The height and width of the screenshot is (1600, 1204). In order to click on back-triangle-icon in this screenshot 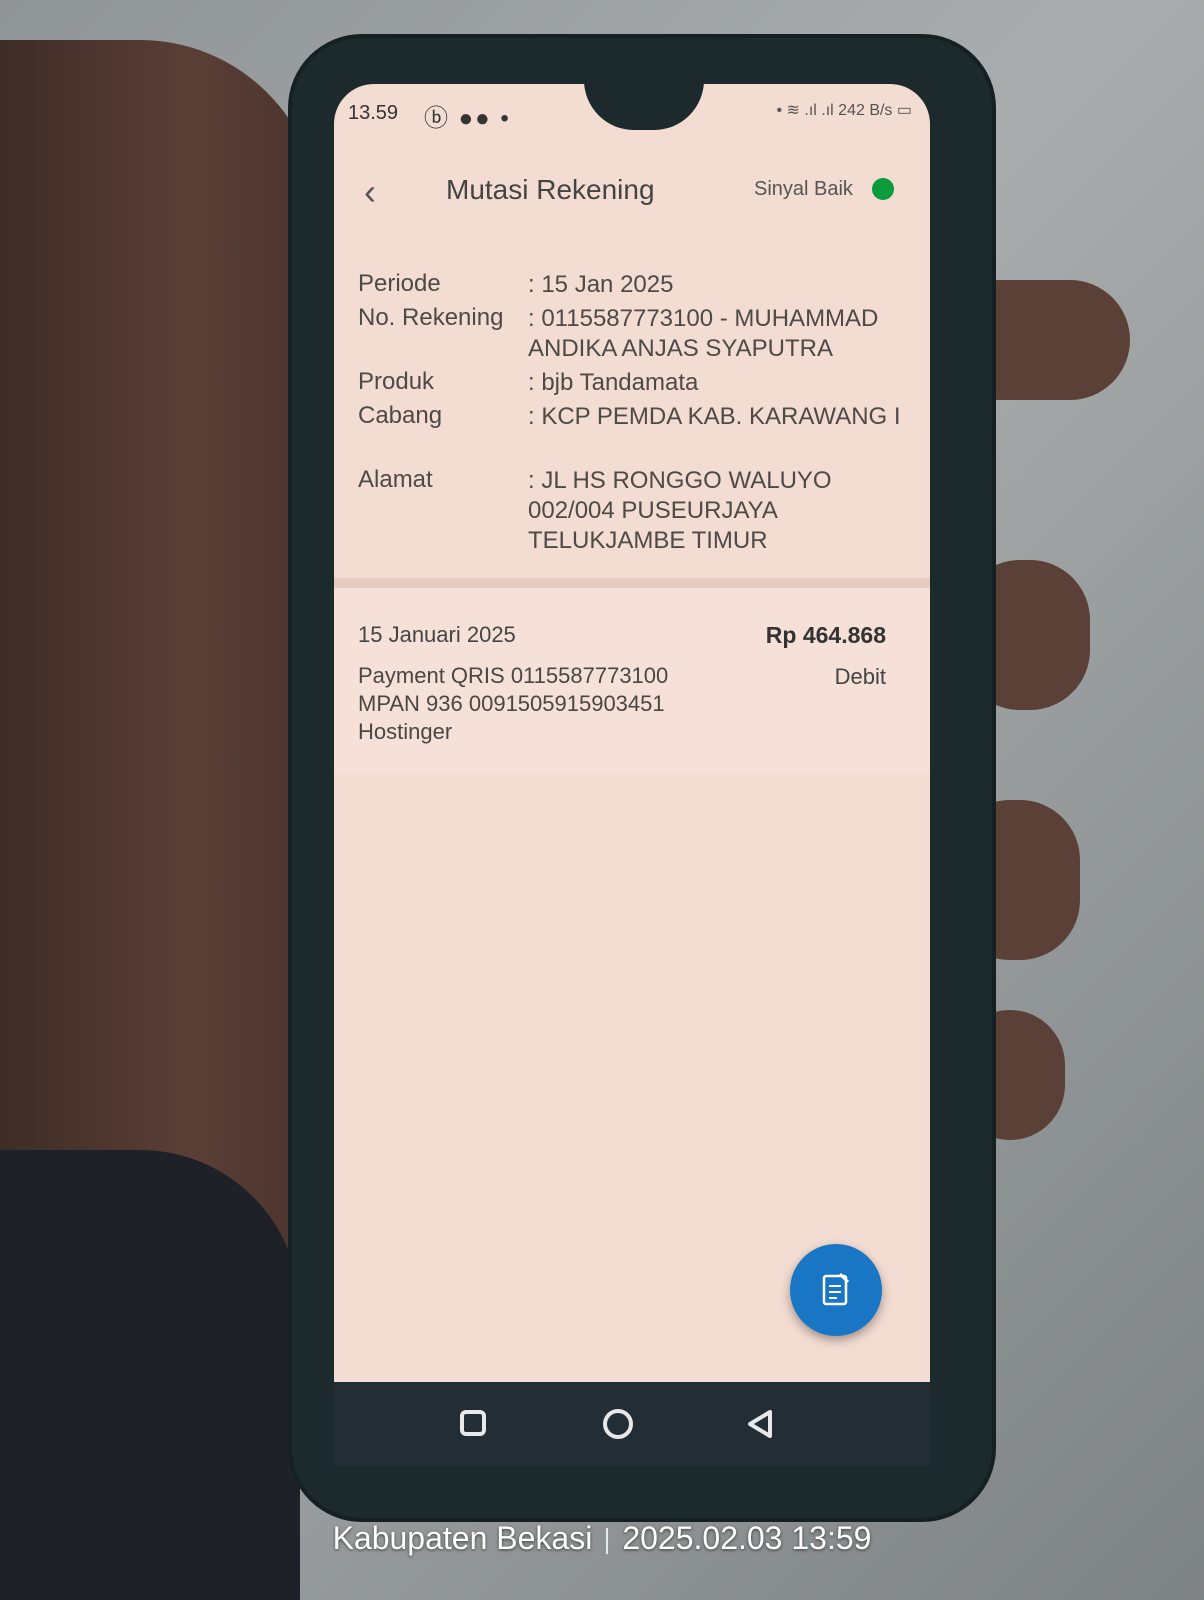, I will do `click(760, 1424)`.